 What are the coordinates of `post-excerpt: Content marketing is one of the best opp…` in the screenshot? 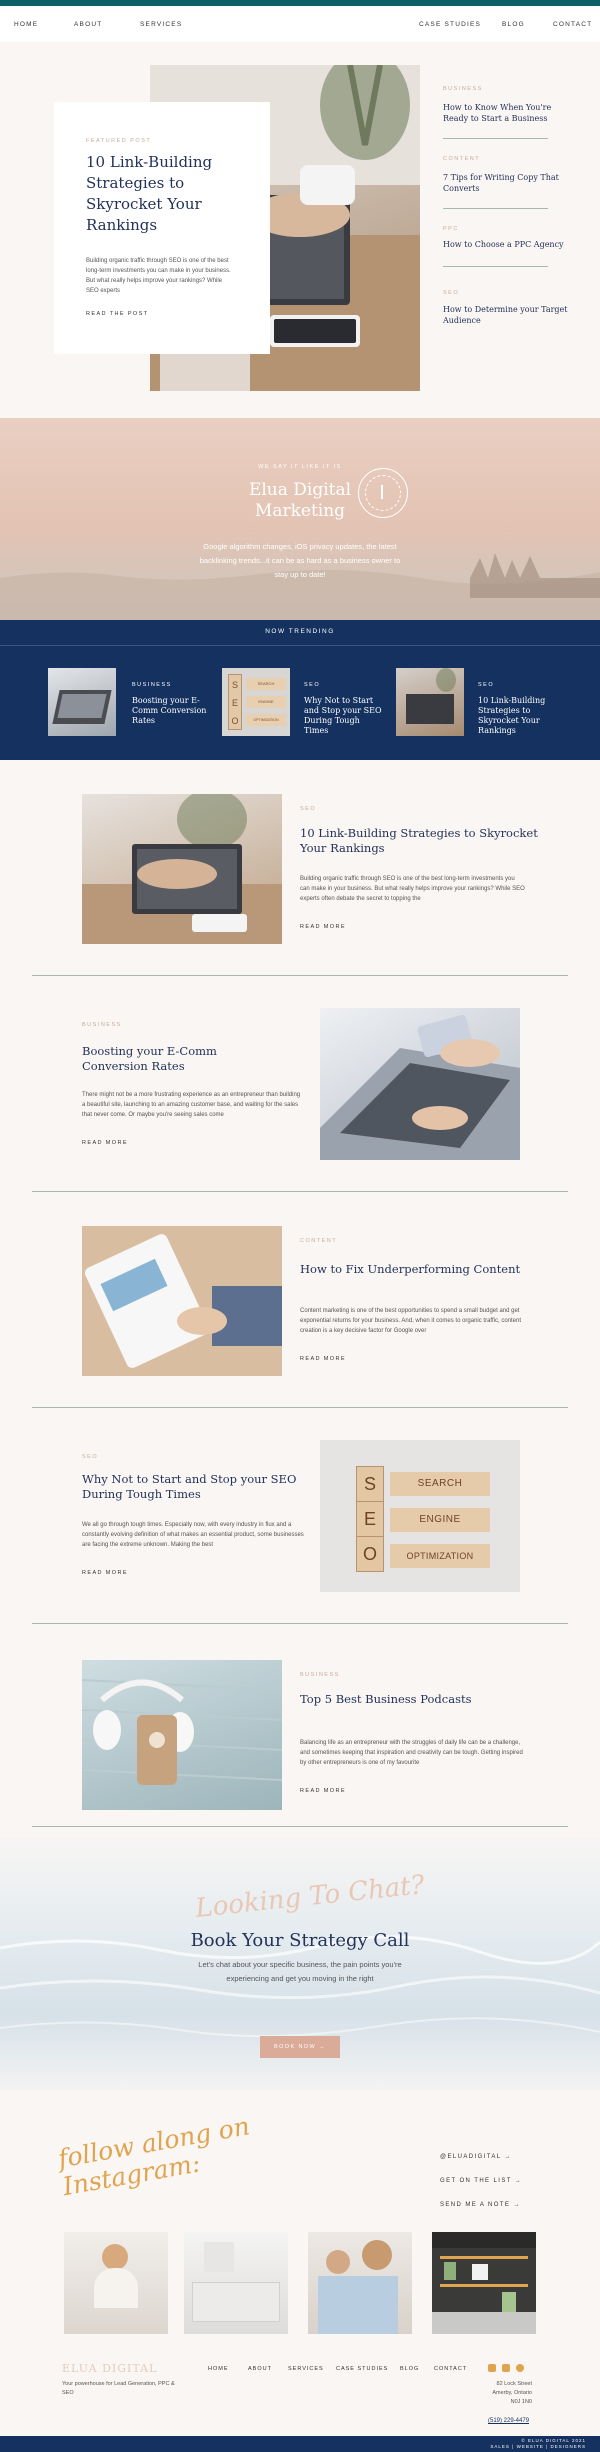 It's located at (411, 1321).